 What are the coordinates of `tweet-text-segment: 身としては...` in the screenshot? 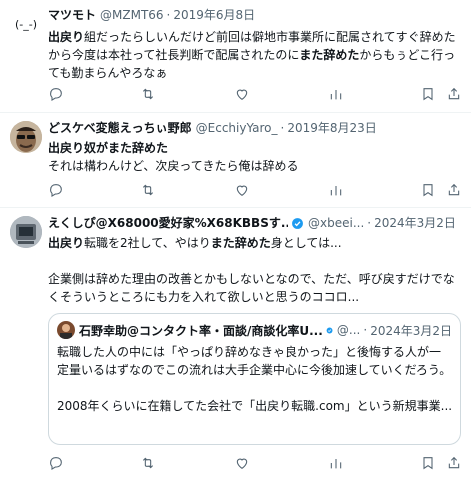 It's located at (306, 243).